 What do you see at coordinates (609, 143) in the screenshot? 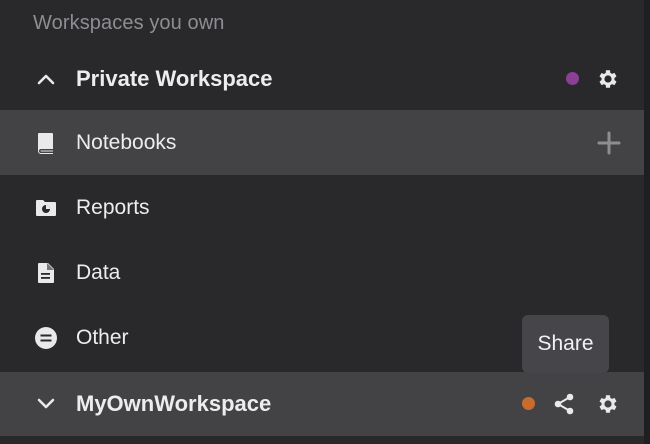
I see `add-icon` at bounding box center [609, 143].